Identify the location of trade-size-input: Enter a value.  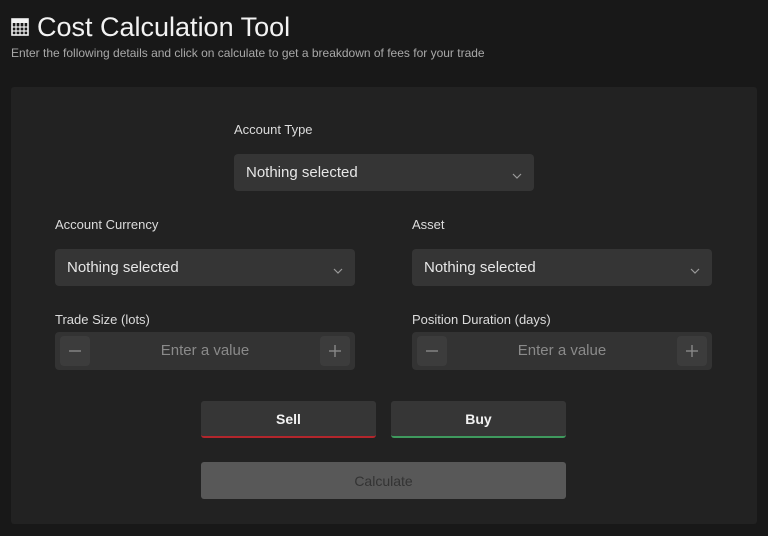
(205, 351).